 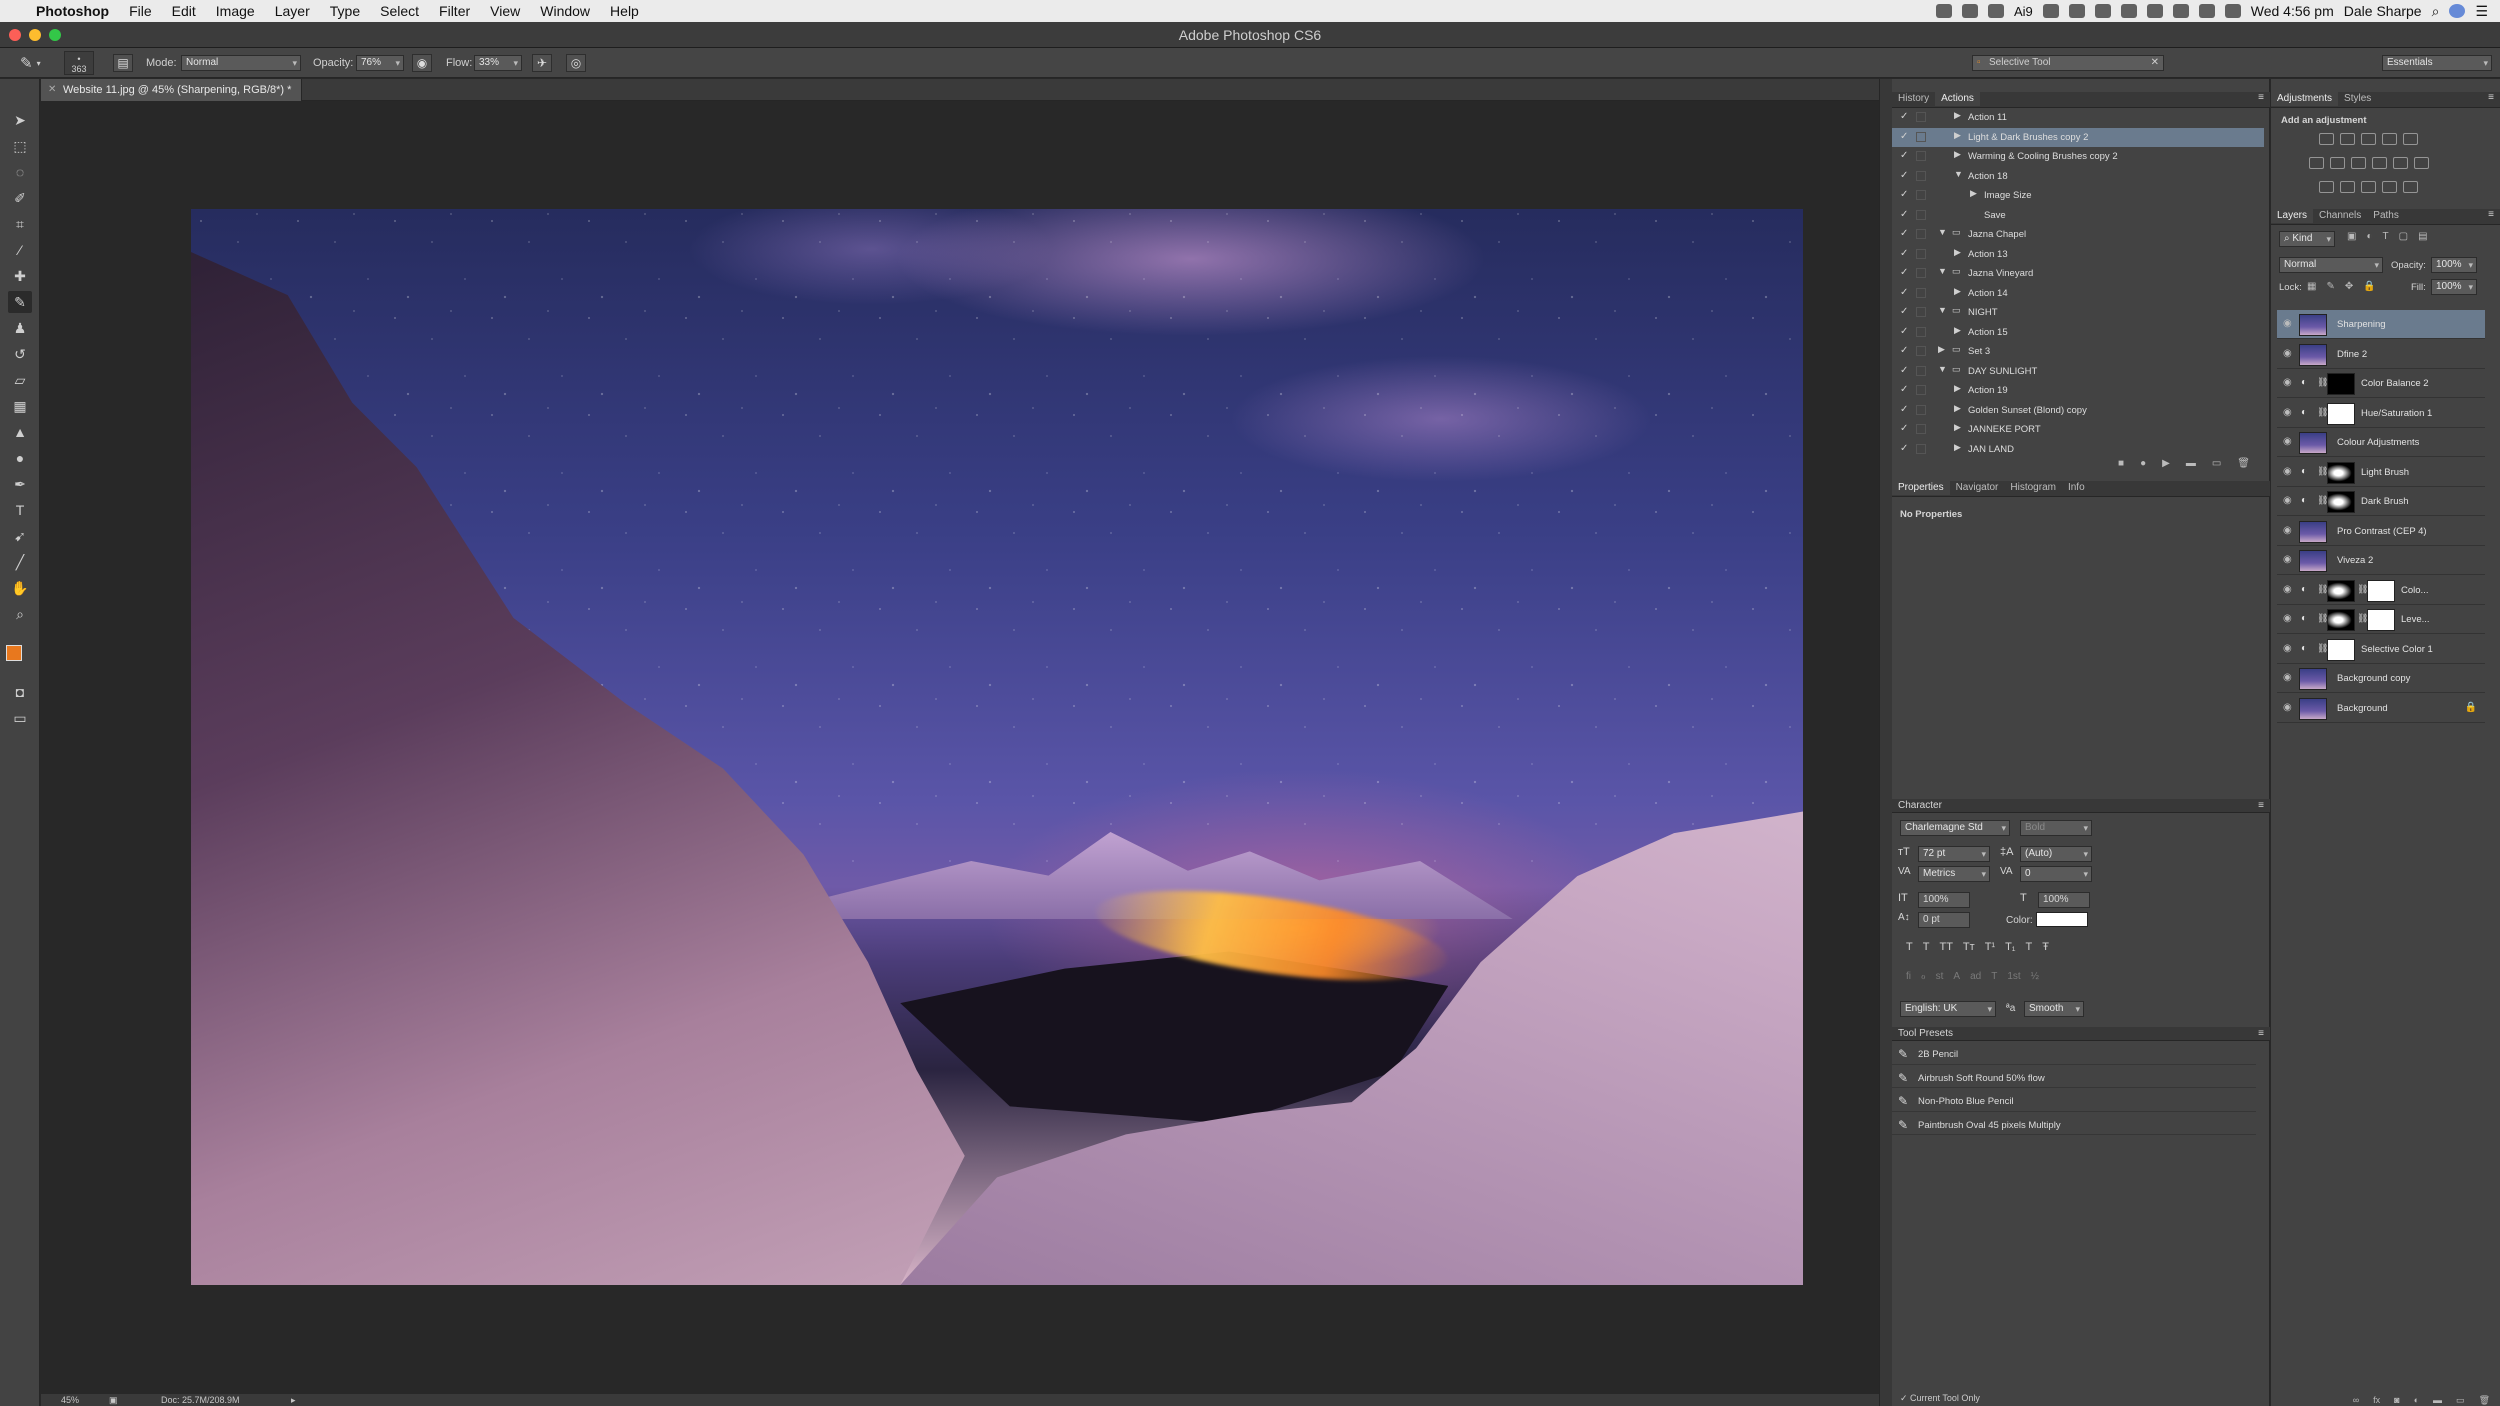 What do you see at coordinates (20, 146) in the screenshot?
I see `marquee-tool-icon: ⬚` at bounding box center [20, 146].